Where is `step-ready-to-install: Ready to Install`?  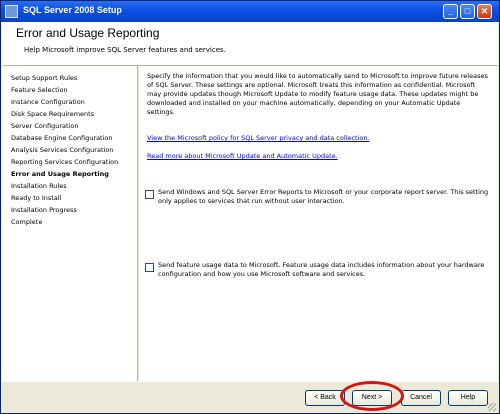 step-ready-to-install: Ready to Install is located at coordinates (36, 198).